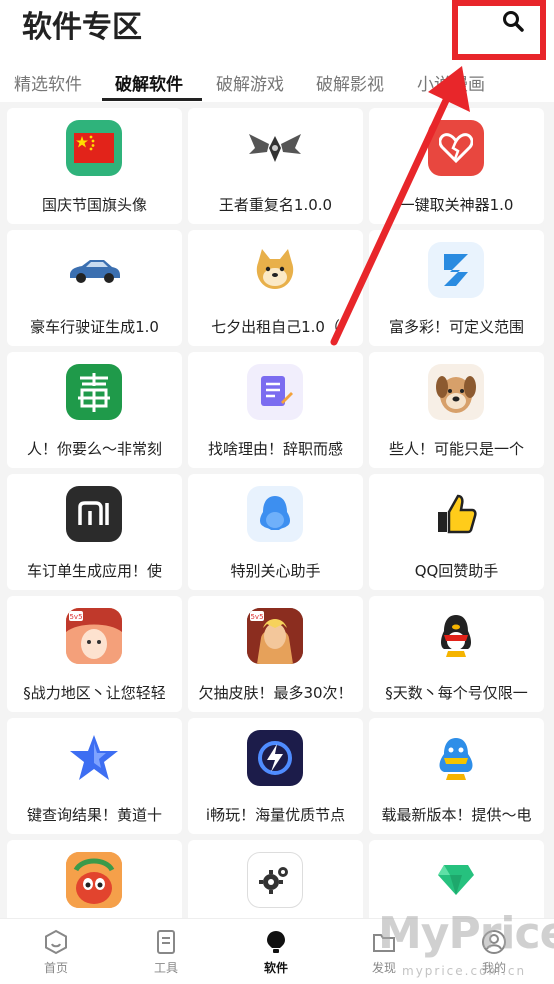 Image resolution: width=554 pixels, height=984 pixels. What do you see at coordinates (276, 942) in the screenshot?
I see `bulb-icon` at bounding box center [276, 942].